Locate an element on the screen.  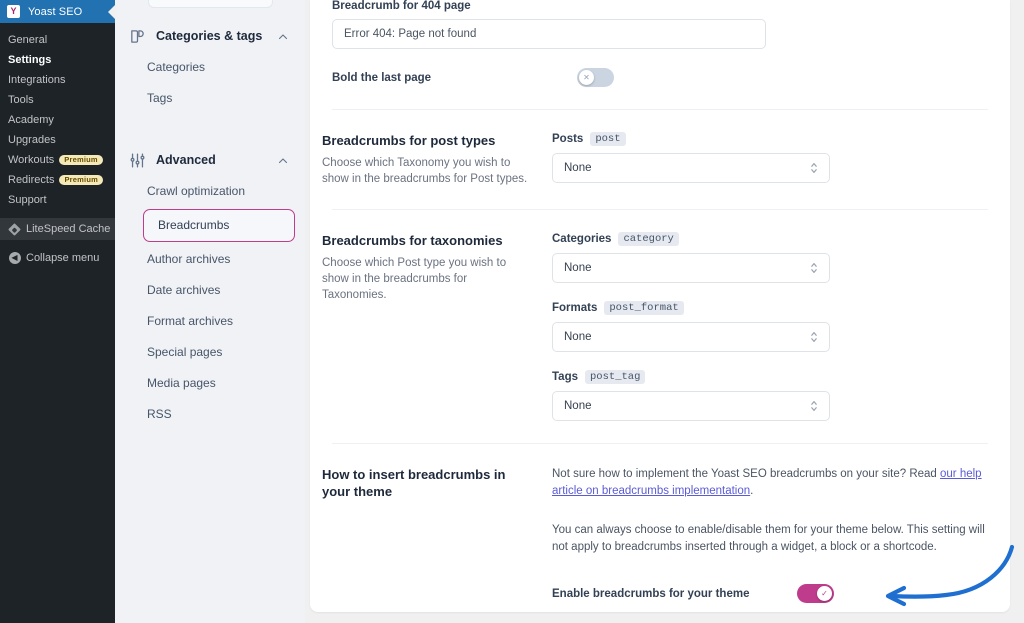
select-code-tag: category is located at coordinates (648, 239).